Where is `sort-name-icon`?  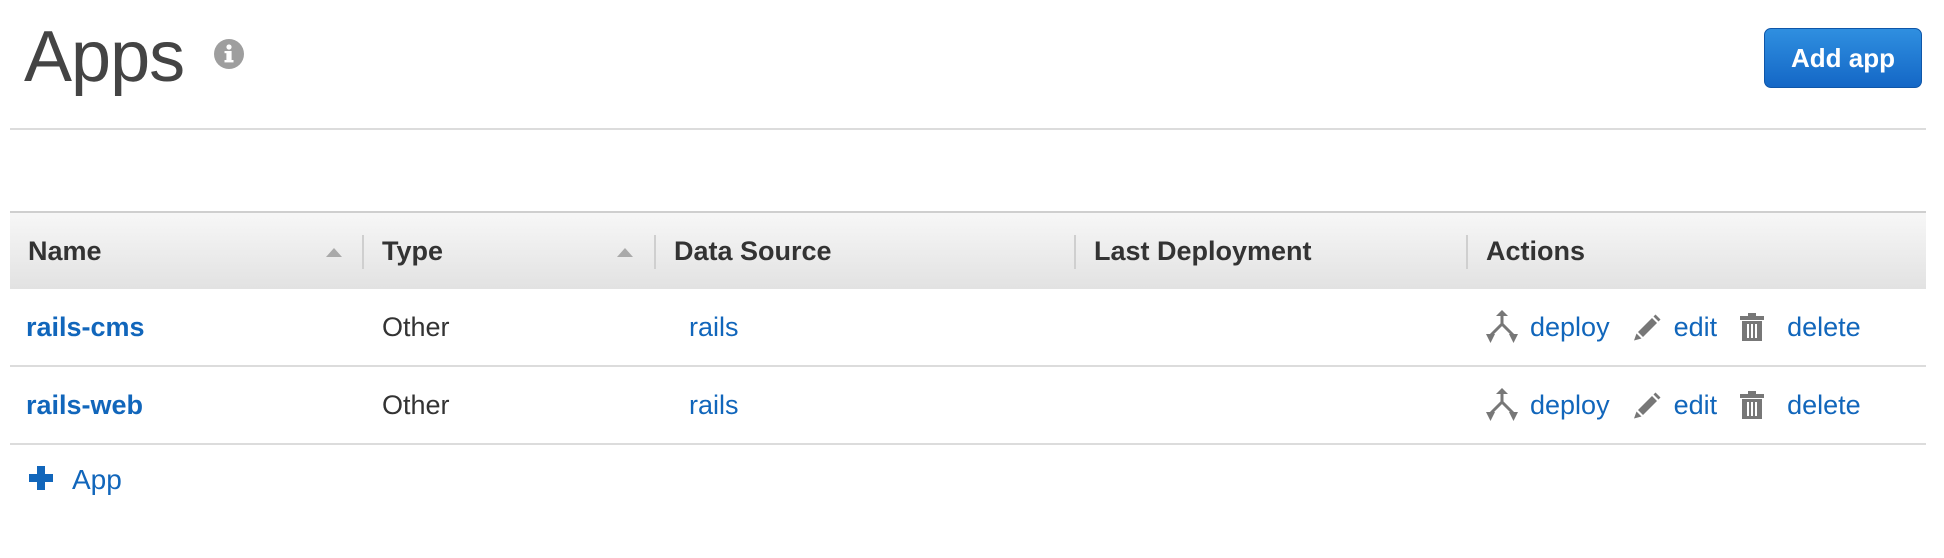 sort-name-icon is located at coordinates (334, 252).